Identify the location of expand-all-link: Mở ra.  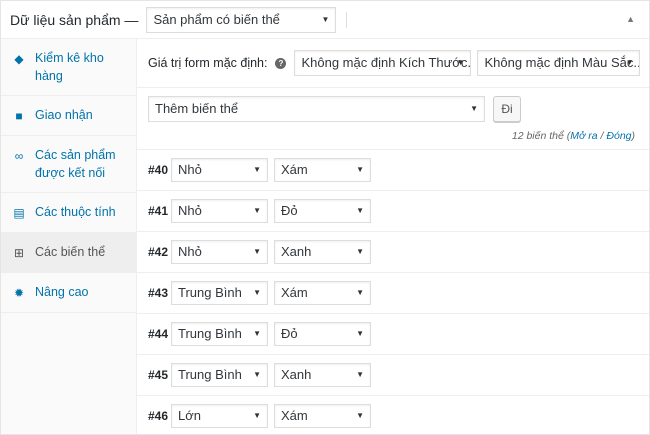
(583, 136).